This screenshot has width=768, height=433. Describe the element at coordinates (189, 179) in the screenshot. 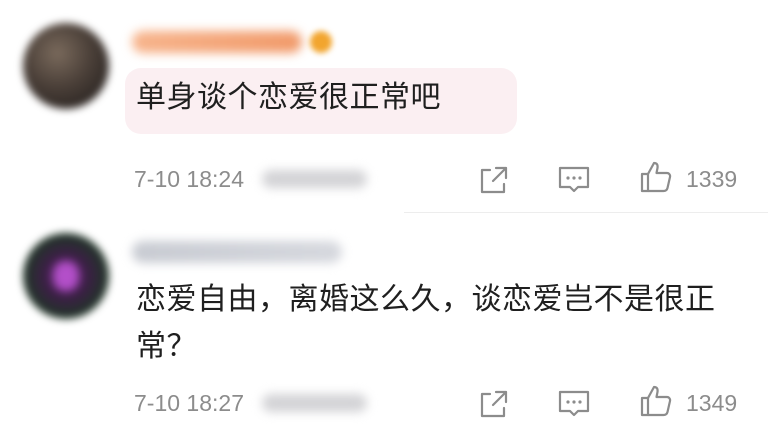

I see `comment-time: 7-10 18:24` at that location.